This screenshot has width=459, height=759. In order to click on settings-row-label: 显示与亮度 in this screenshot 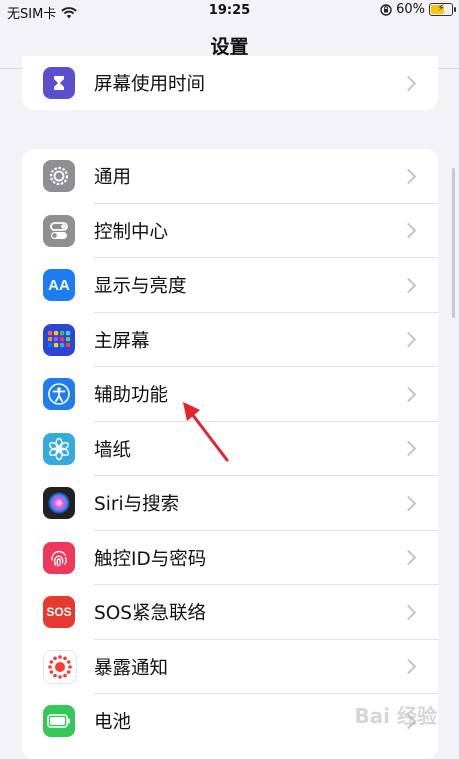, I will do `click(140, 287)`.